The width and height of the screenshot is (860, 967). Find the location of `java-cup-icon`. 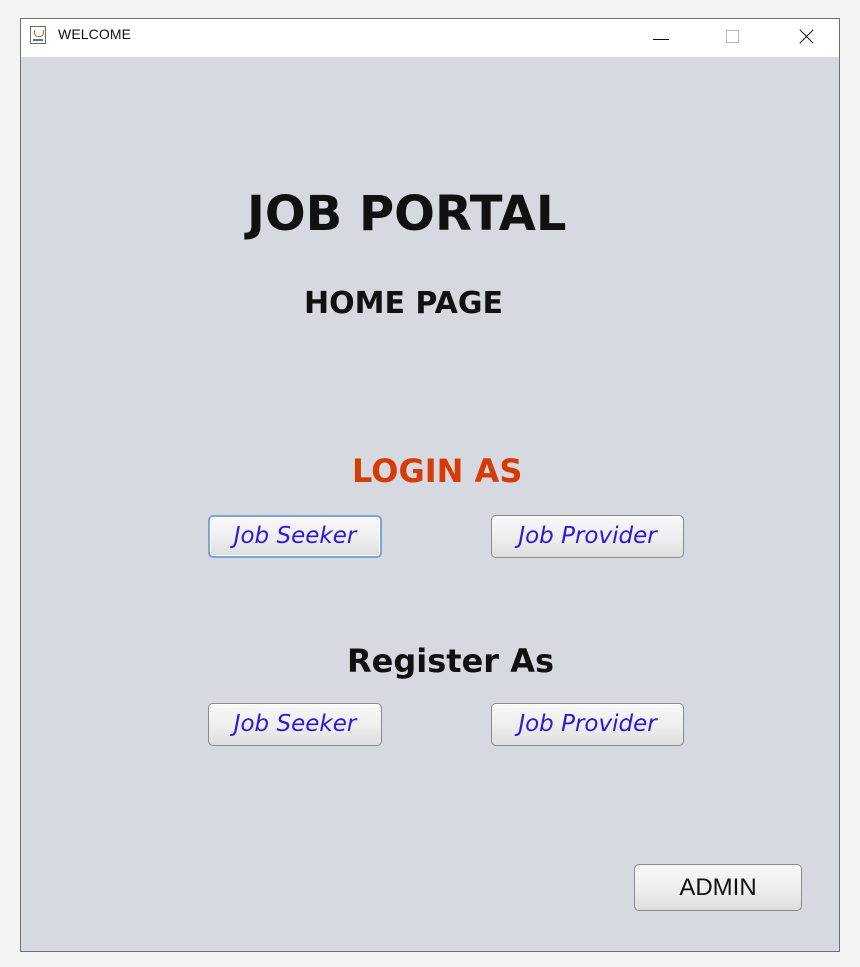

java-cup-icon is located at coordinates (38, 35).